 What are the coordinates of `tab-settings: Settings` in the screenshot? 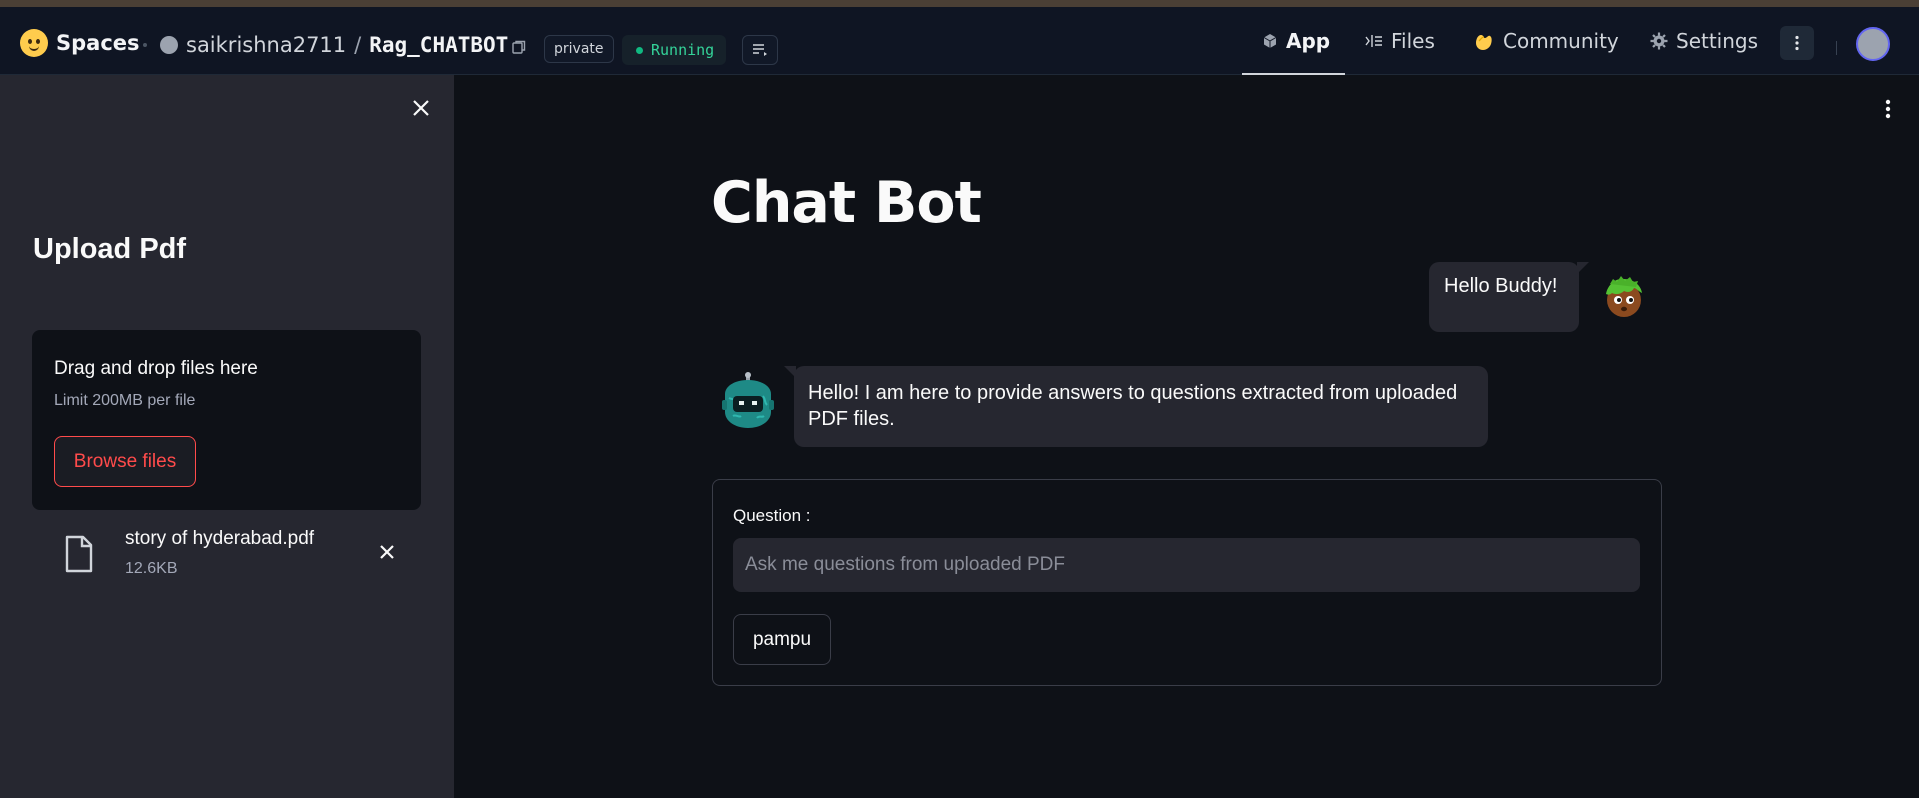 It's located at (1704, 41).